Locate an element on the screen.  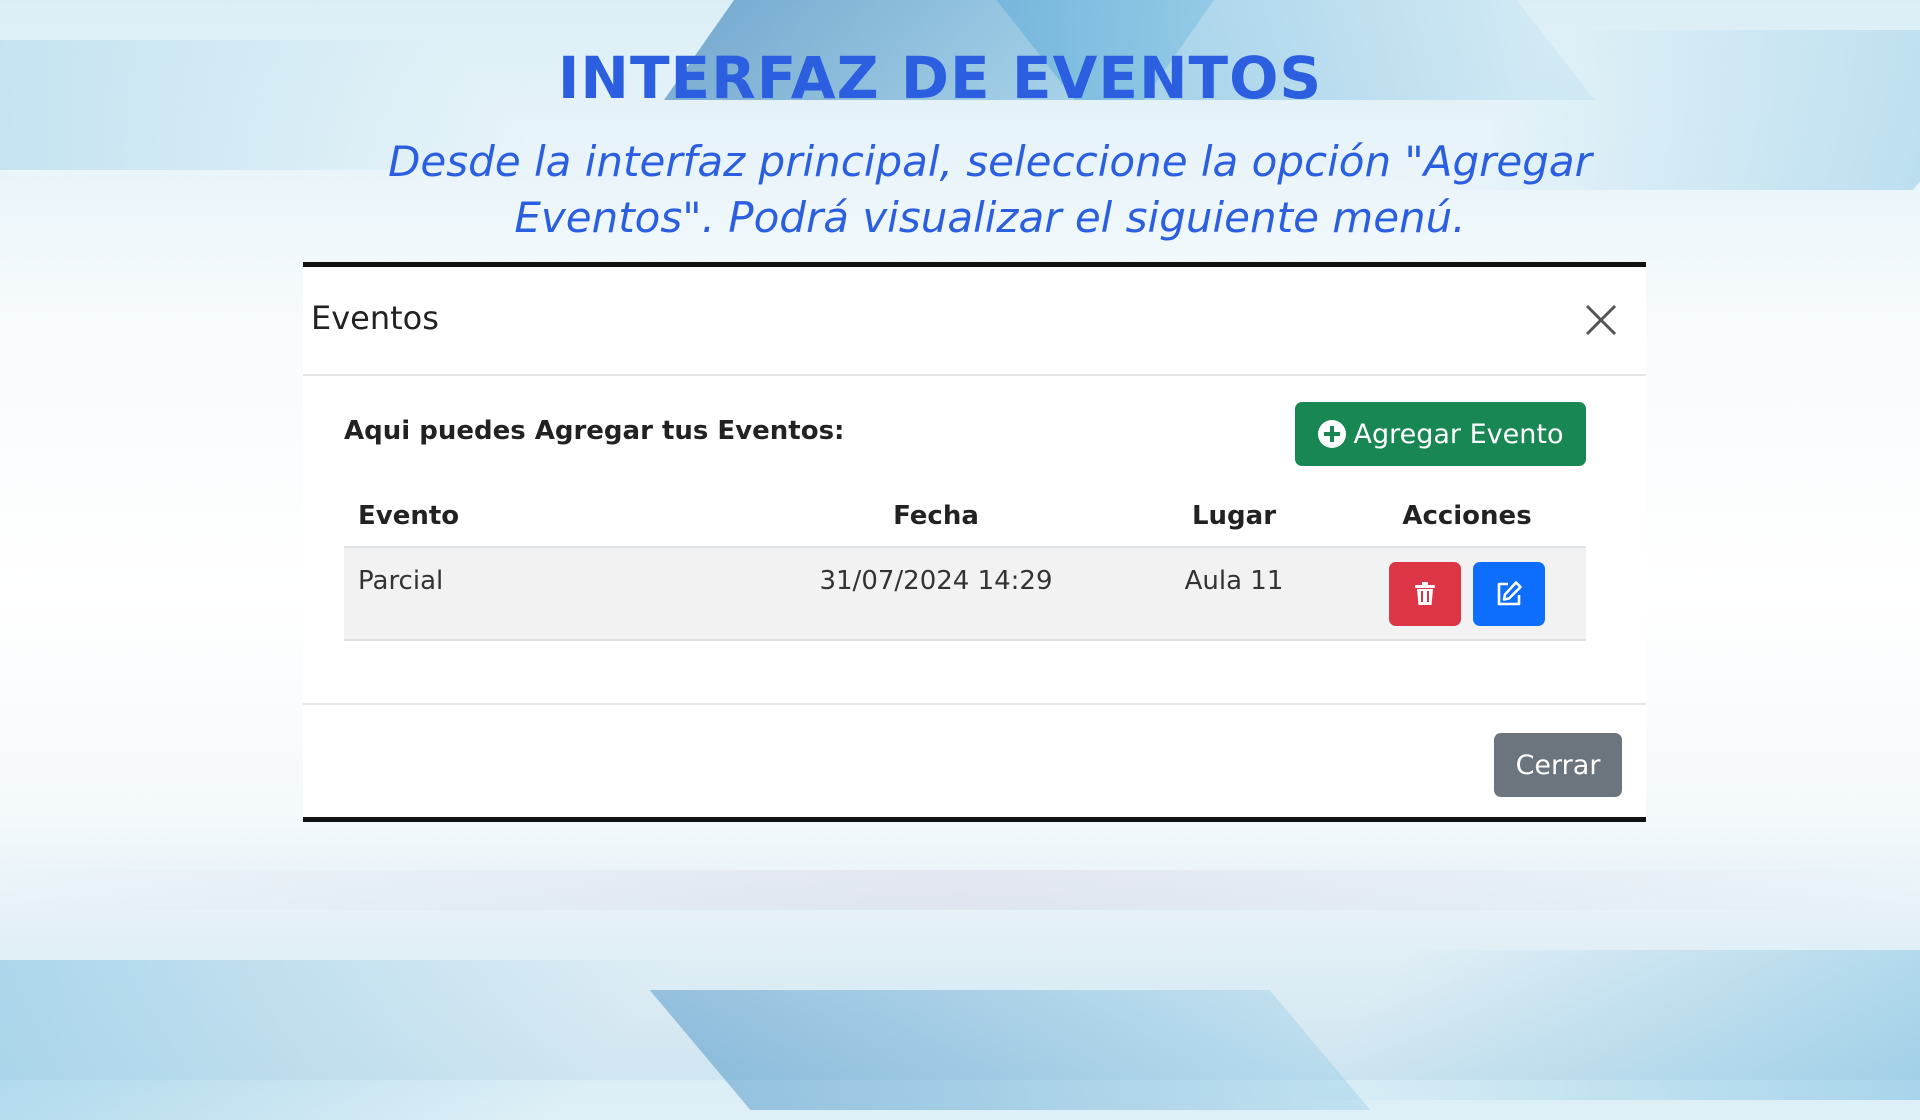
table-header-row: Evento Fecha Lugar Acciones is located at coordinates (965, 517).